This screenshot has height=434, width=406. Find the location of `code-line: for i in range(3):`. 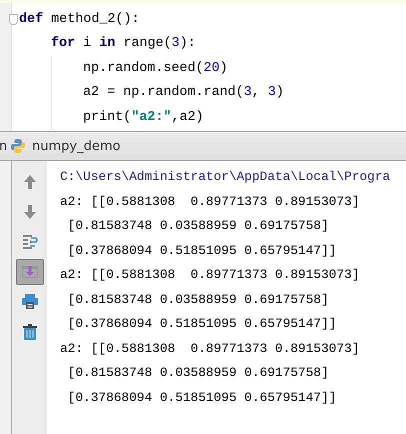

code-line: for i in range(3): is located at coordinates (123, 44).